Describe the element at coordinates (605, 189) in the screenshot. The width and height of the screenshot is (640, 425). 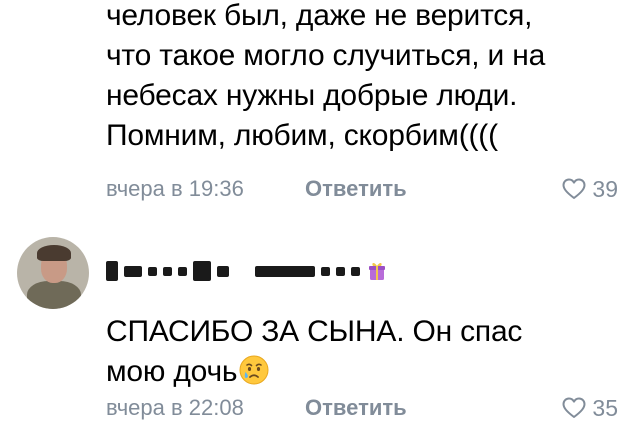
I see `like-count: 39` at that location.